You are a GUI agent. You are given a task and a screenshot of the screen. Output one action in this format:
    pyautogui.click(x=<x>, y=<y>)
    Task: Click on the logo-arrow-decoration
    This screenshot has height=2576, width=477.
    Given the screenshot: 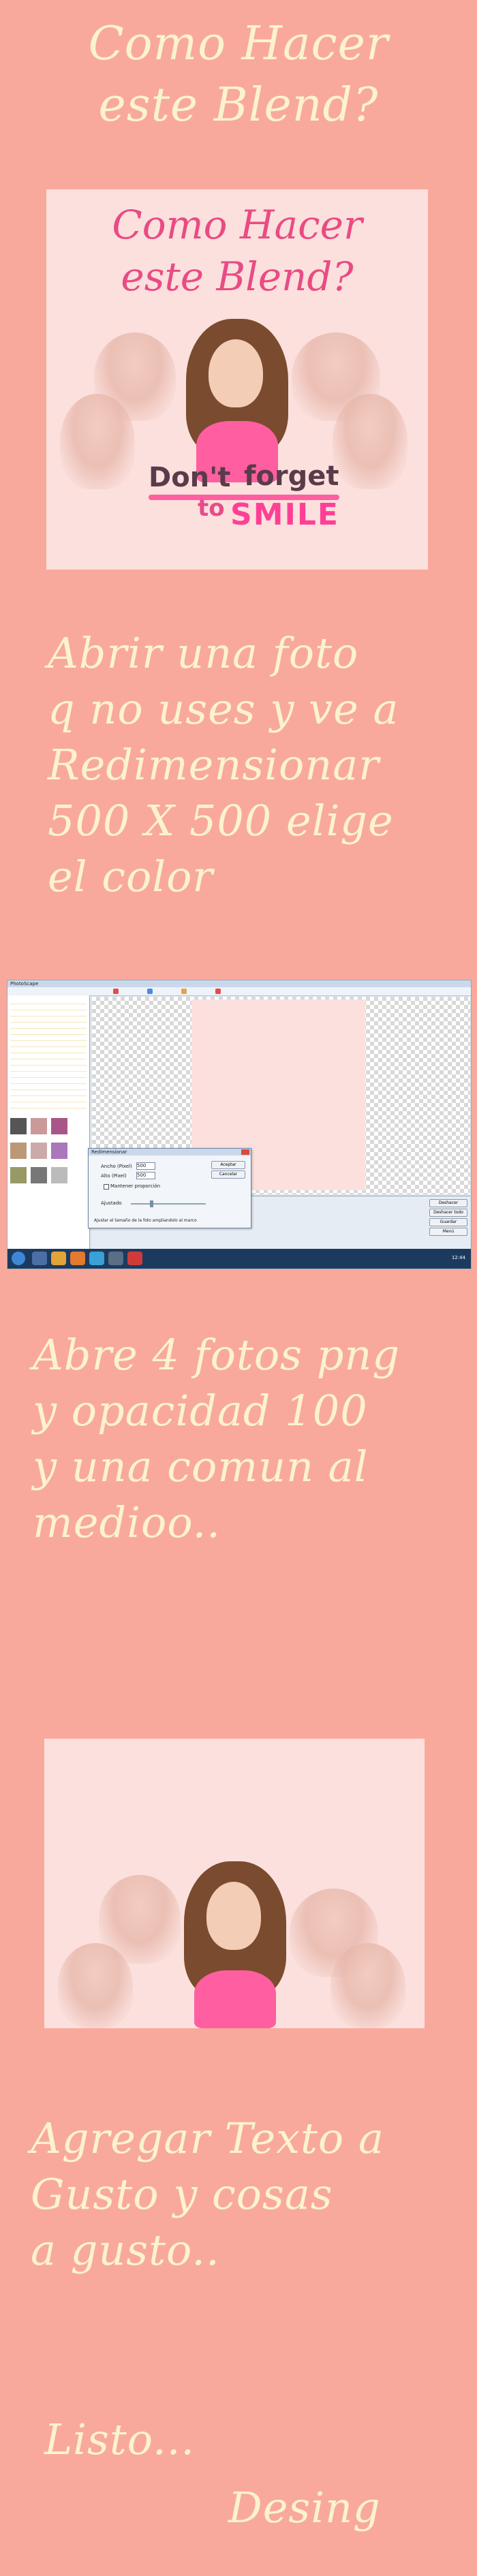 What is the action you would take?
    pyautogui.click(x=244, y=497)
    